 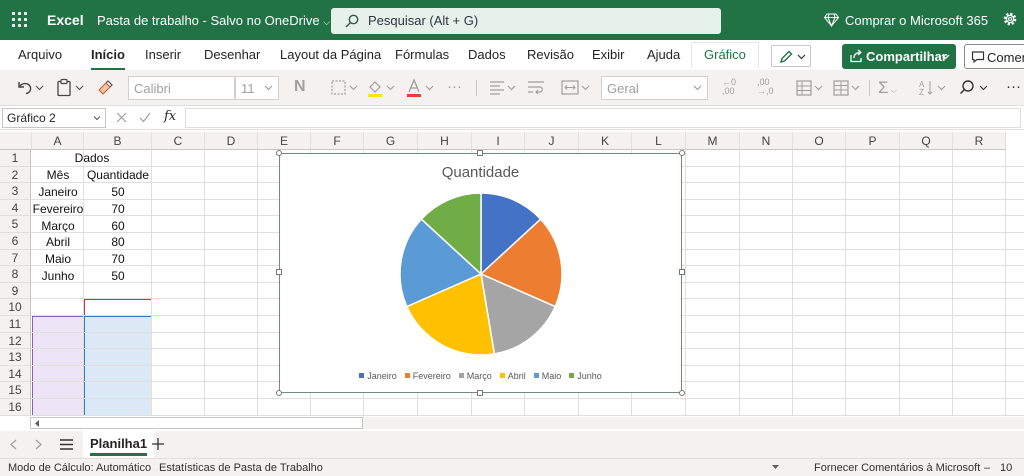 What do you see at coordinates (934, 88) in the screenshot?
I see `sort-filter-button: A Z` at bounding box center [934, 88].